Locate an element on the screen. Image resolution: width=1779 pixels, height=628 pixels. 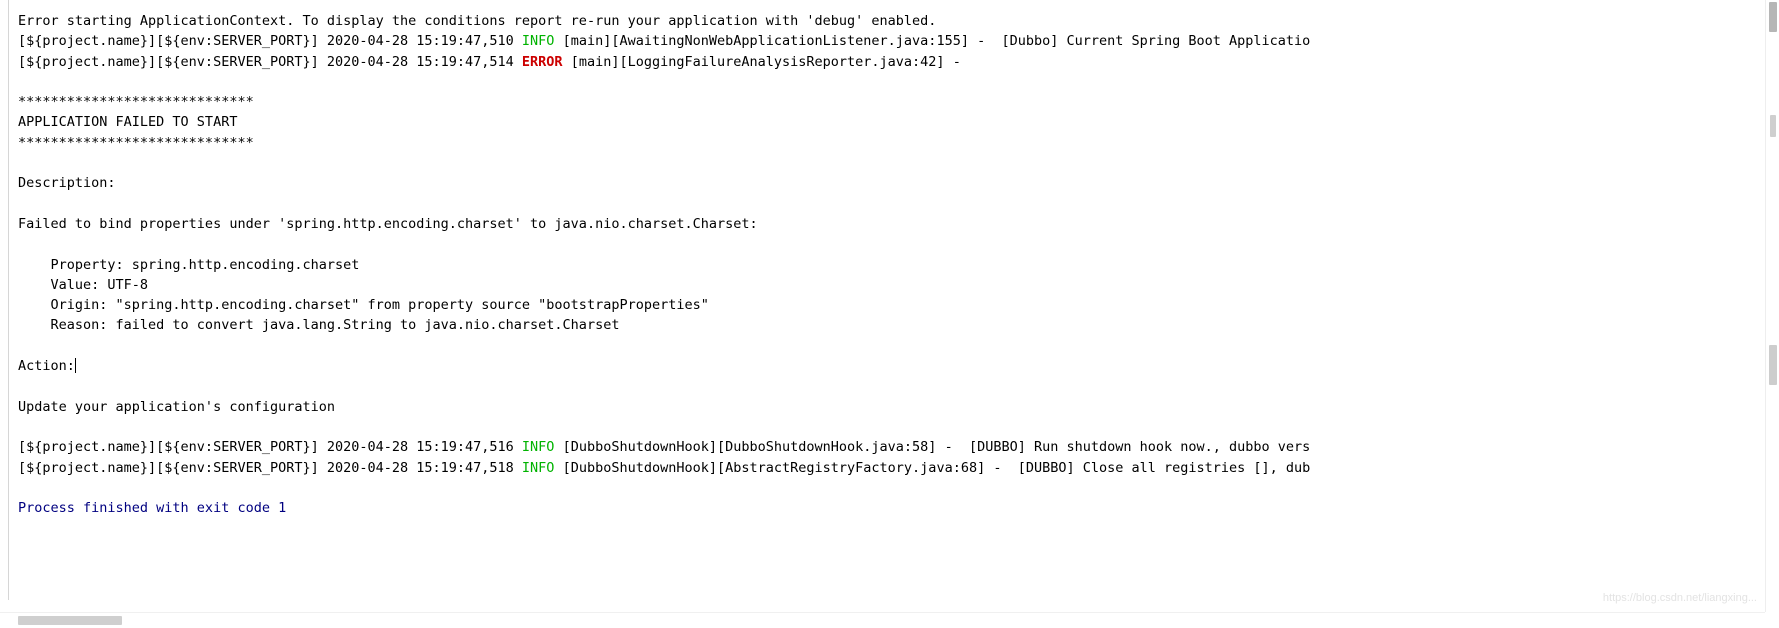
line-description-label: Description: is located at coordinates (891, 183).